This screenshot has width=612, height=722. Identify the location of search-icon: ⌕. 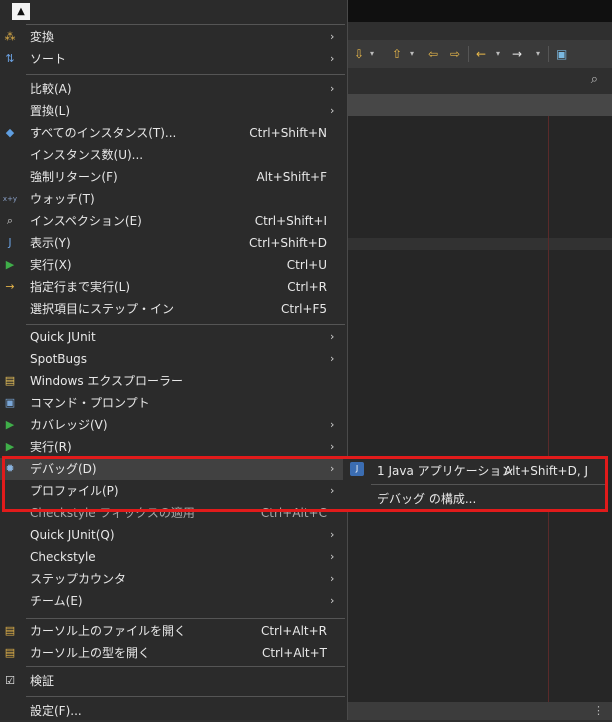
(594, 79).